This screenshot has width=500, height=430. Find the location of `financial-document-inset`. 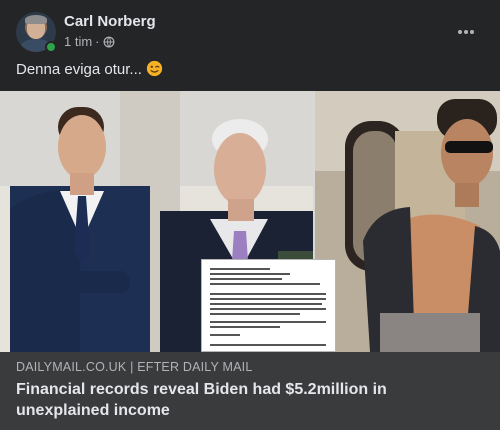

financial-document-inset is located at coordinates (268, 305).